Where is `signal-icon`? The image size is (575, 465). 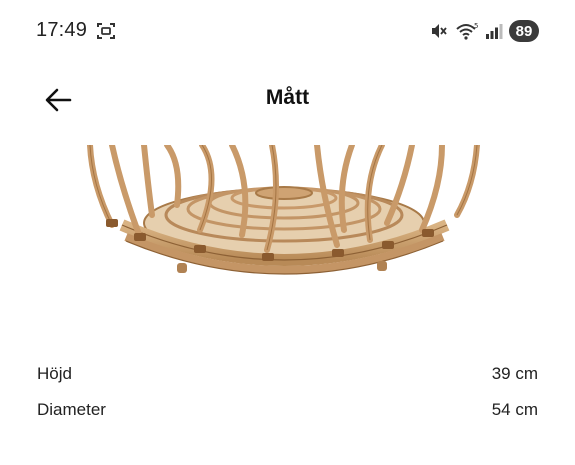
signal-icon is located at coordinates (494, 31).